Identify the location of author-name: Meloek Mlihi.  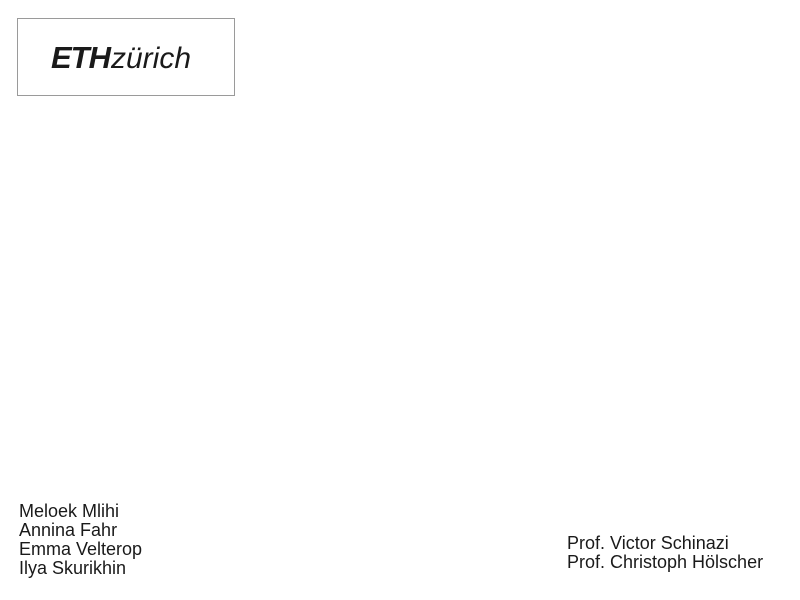
(69, 511).